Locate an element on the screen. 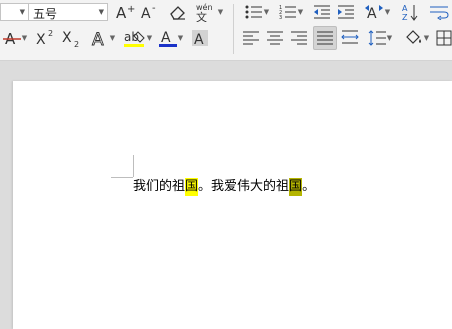  superscript-button: X2 is located at coordinates (46, 38).